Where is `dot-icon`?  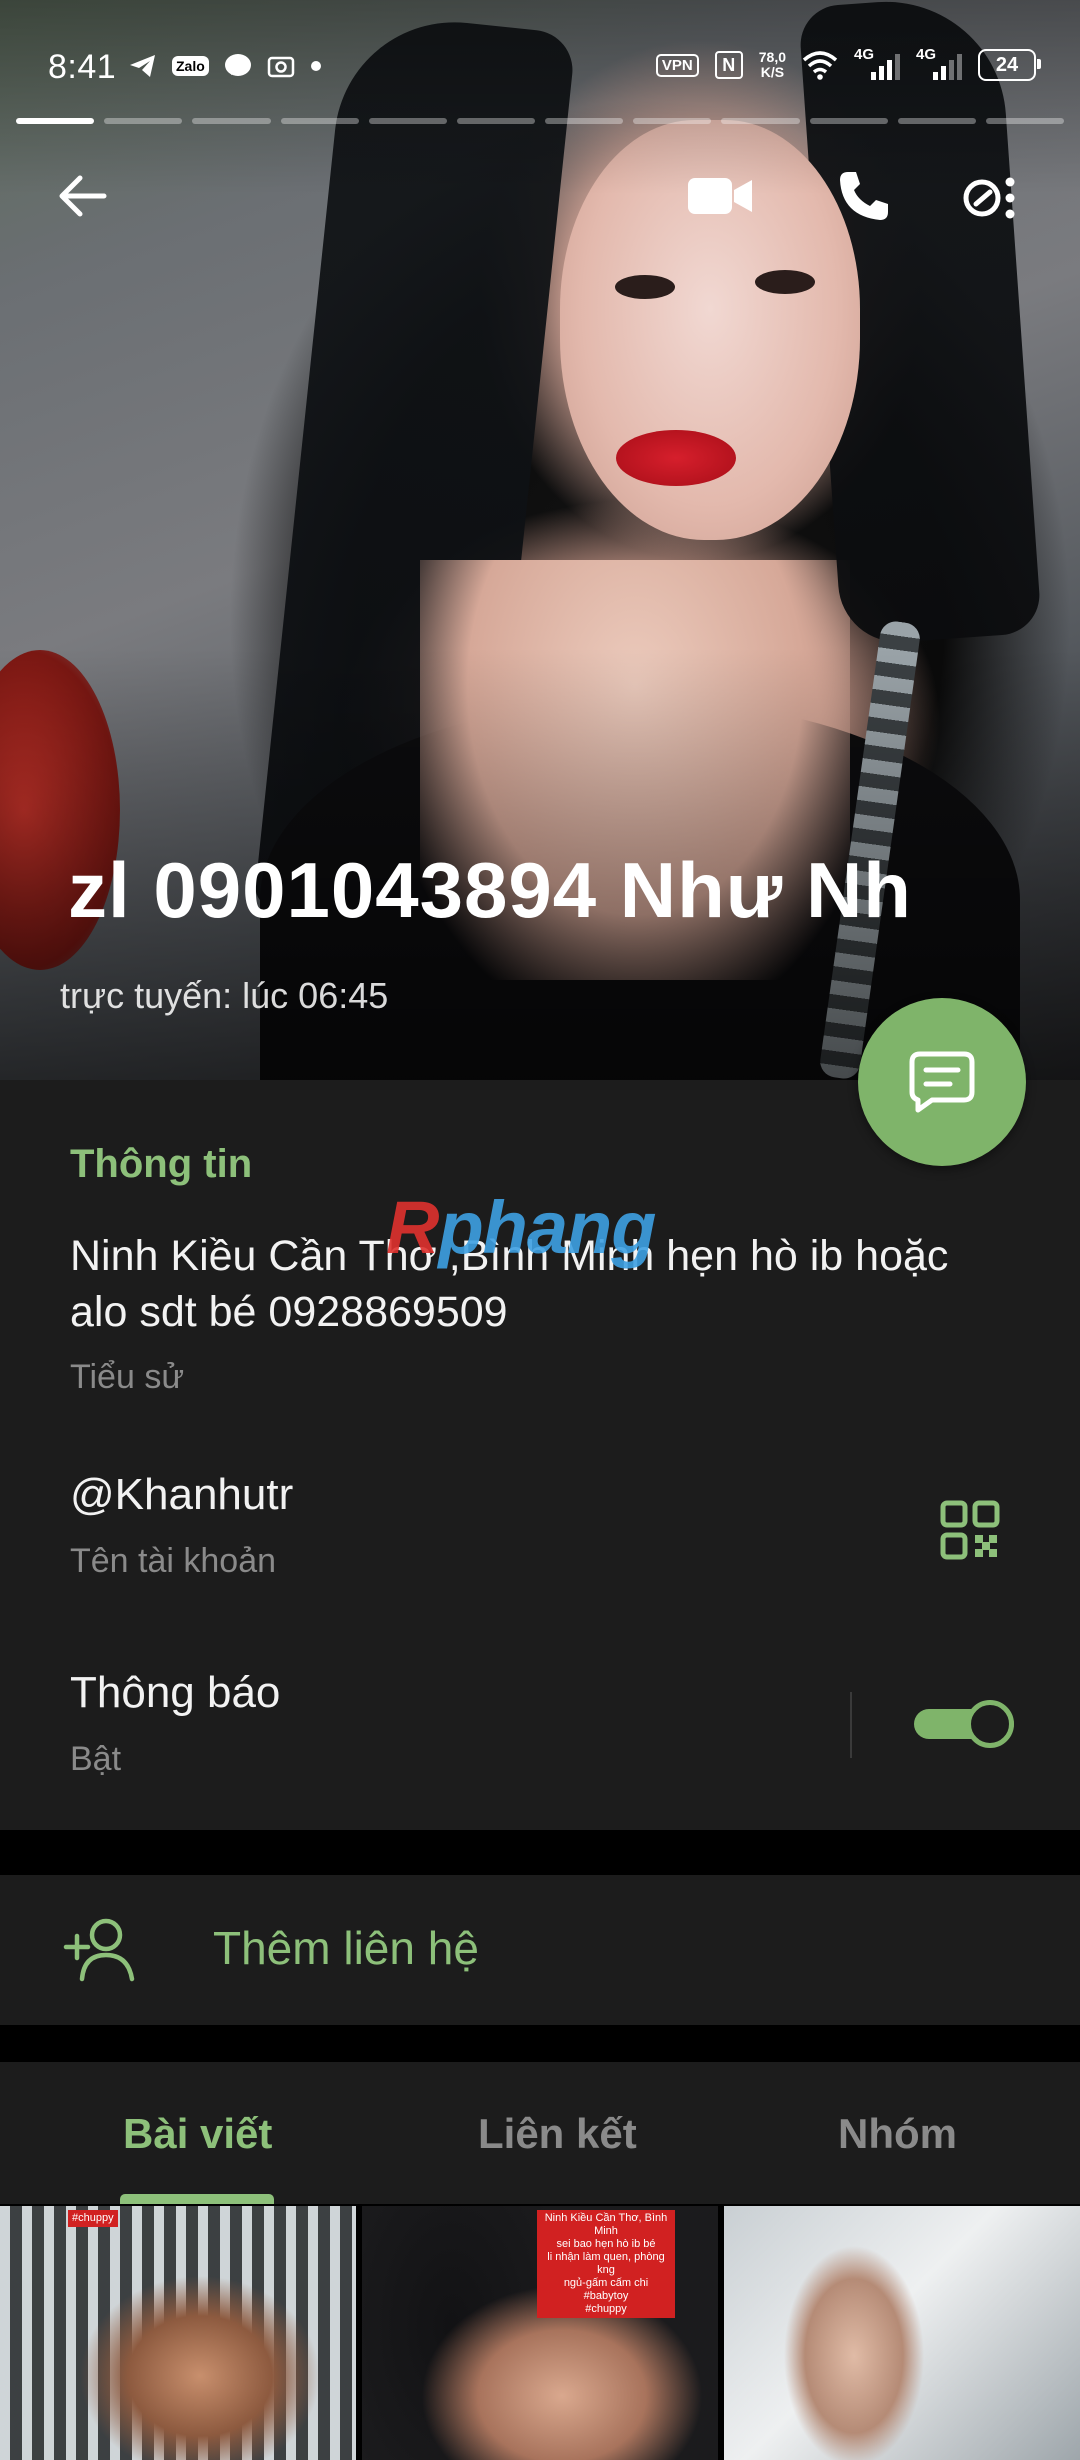
dot-icon is located at coordinates (316, 66).